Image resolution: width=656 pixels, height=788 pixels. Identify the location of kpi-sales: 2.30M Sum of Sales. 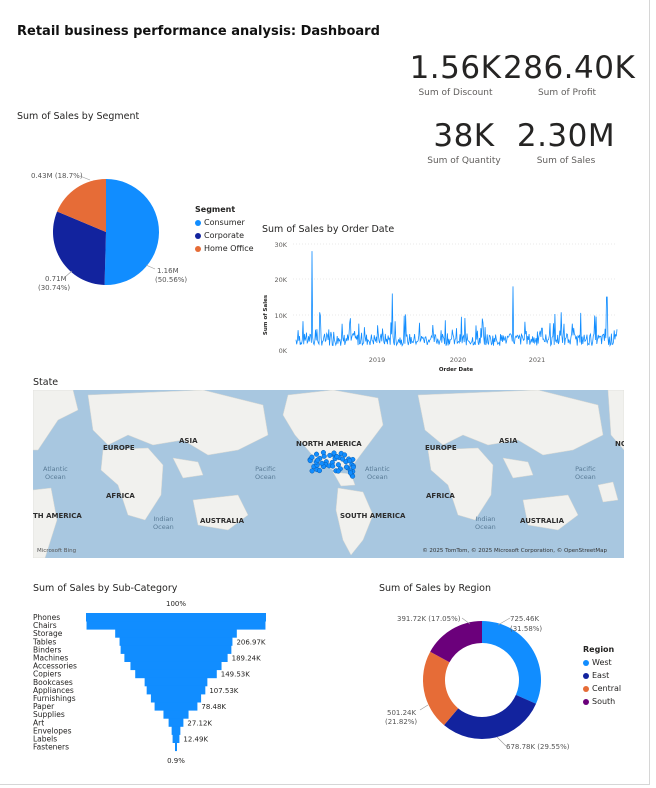
(566, 142).